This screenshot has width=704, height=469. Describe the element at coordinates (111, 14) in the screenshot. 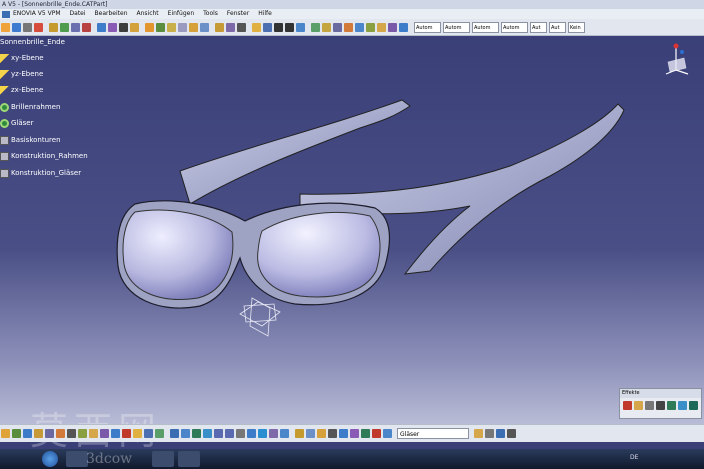

I see `menu-bearbeiten: Bearbeiten` at that location.